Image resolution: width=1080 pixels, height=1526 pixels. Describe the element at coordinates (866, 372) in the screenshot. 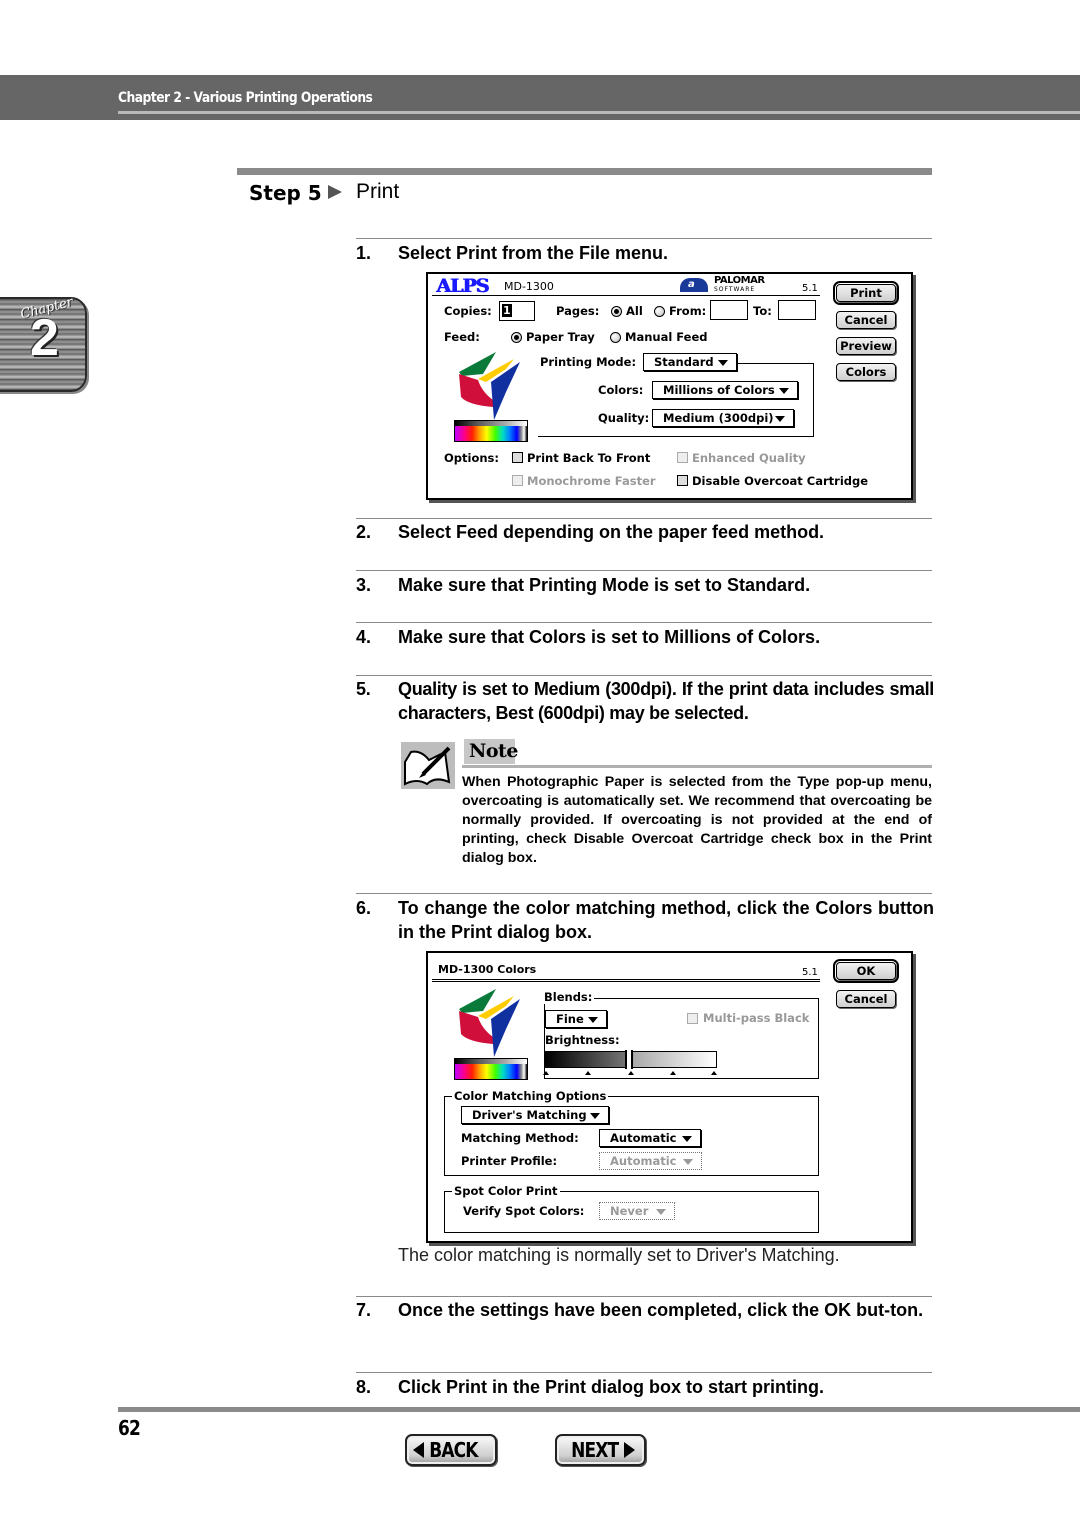

I see `colors-button: Colors` at that location.